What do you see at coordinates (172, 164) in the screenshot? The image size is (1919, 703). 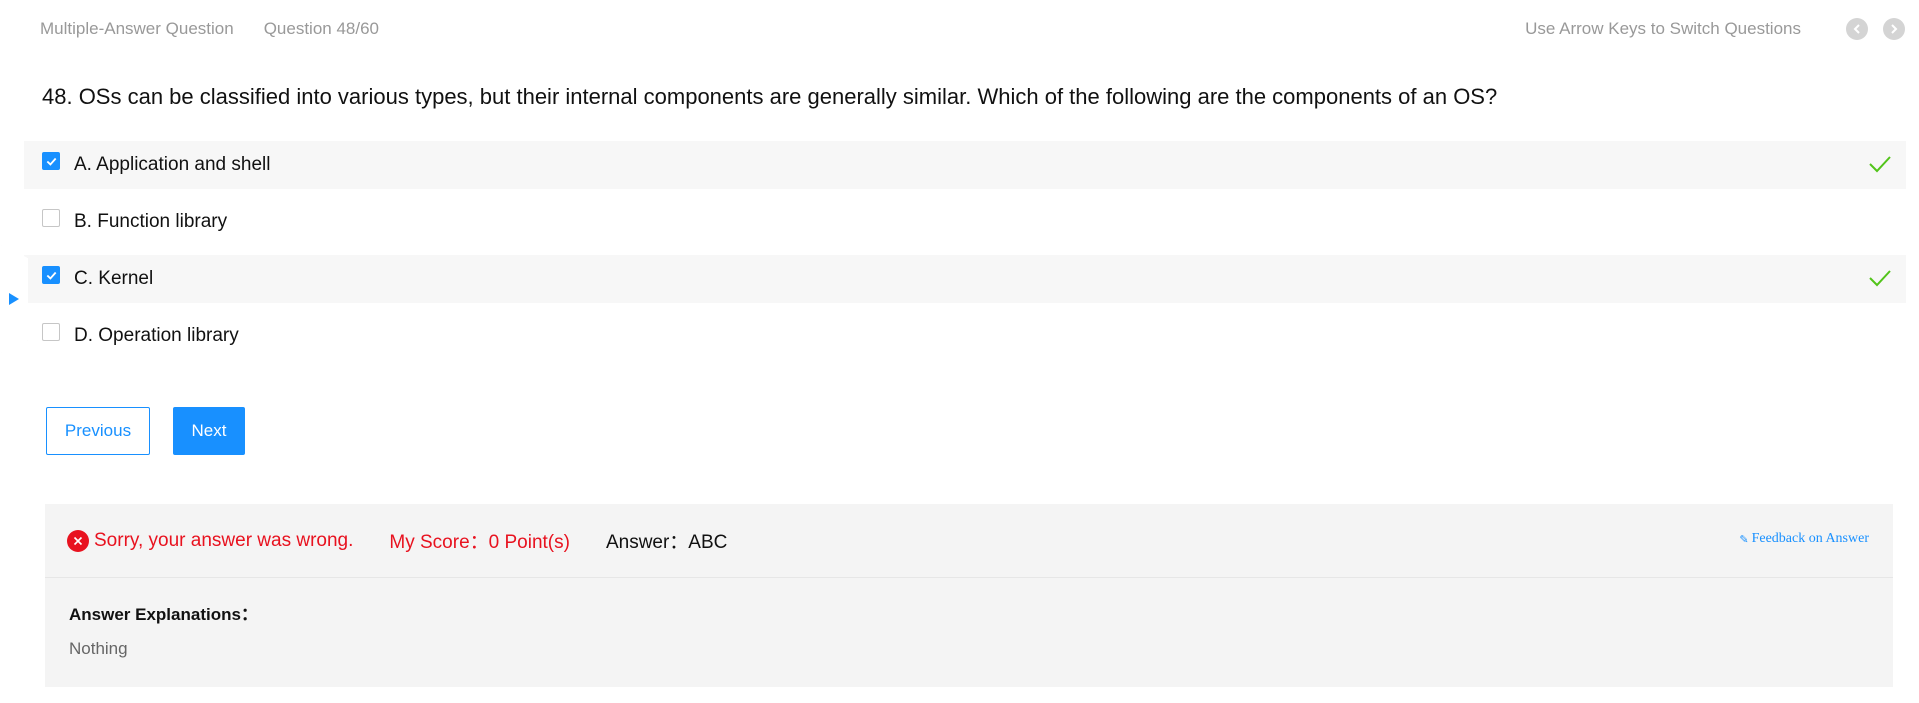 I see `option-a-label: A. Application and shell` at bounding box center [172, 164].